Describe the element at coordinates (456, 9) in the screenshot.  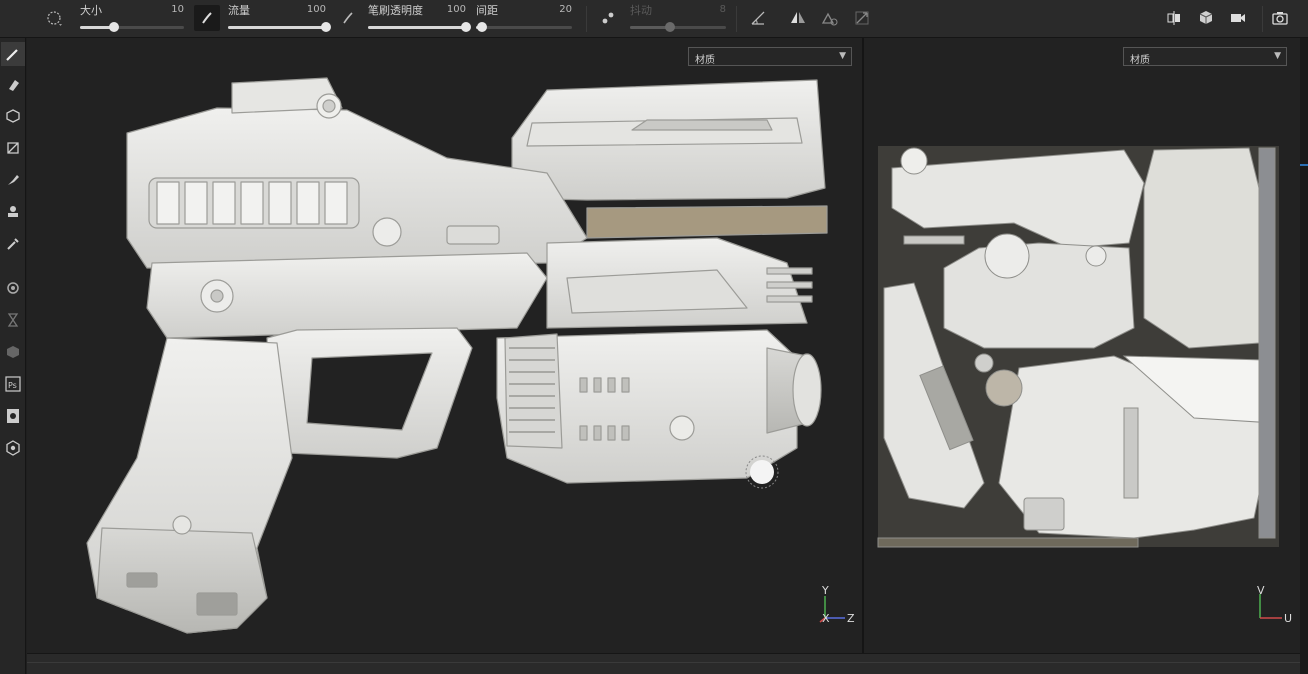
I see `brush-opacity-value: 100` at that location.